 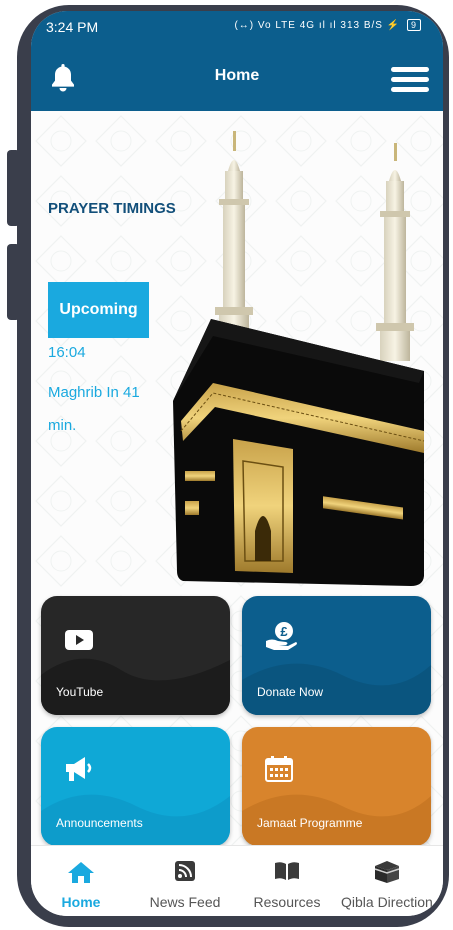 What do you see at coordinates (336, 655) in the screenshot?
I see `donate-tile: £ Donate Now` at bounding box center [336, 655].